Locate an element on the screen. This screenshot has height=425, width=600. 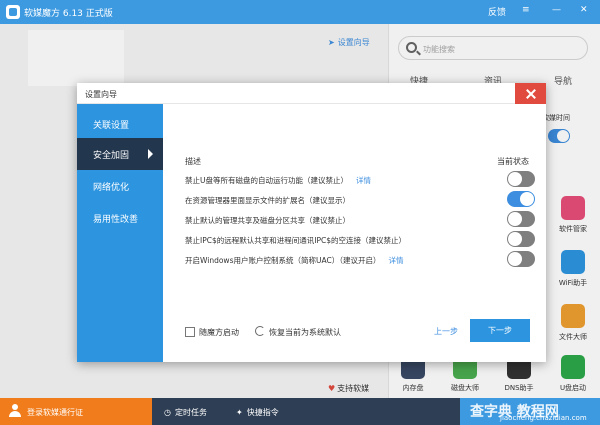
setting-description: 禁止IPC$的远程默认共享和进程间通讯IPC$的空连接（建议禁止） is located at coordinates (295, 240).